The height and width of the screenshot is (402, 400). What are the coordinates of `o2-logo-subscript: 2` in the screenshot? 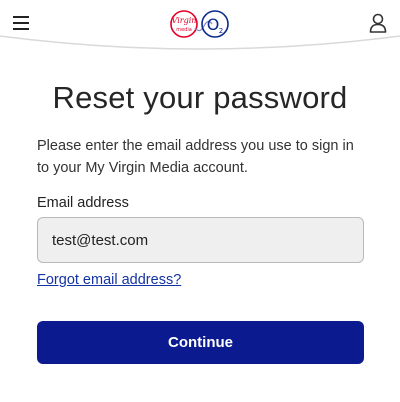 It's located at (221, 31).